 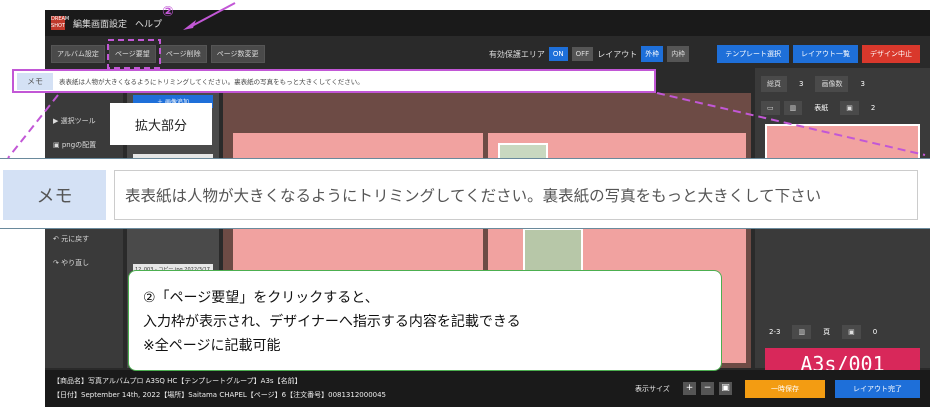 I want to click on redo-button: ↷ やり直し, so click(x=84, y=263).